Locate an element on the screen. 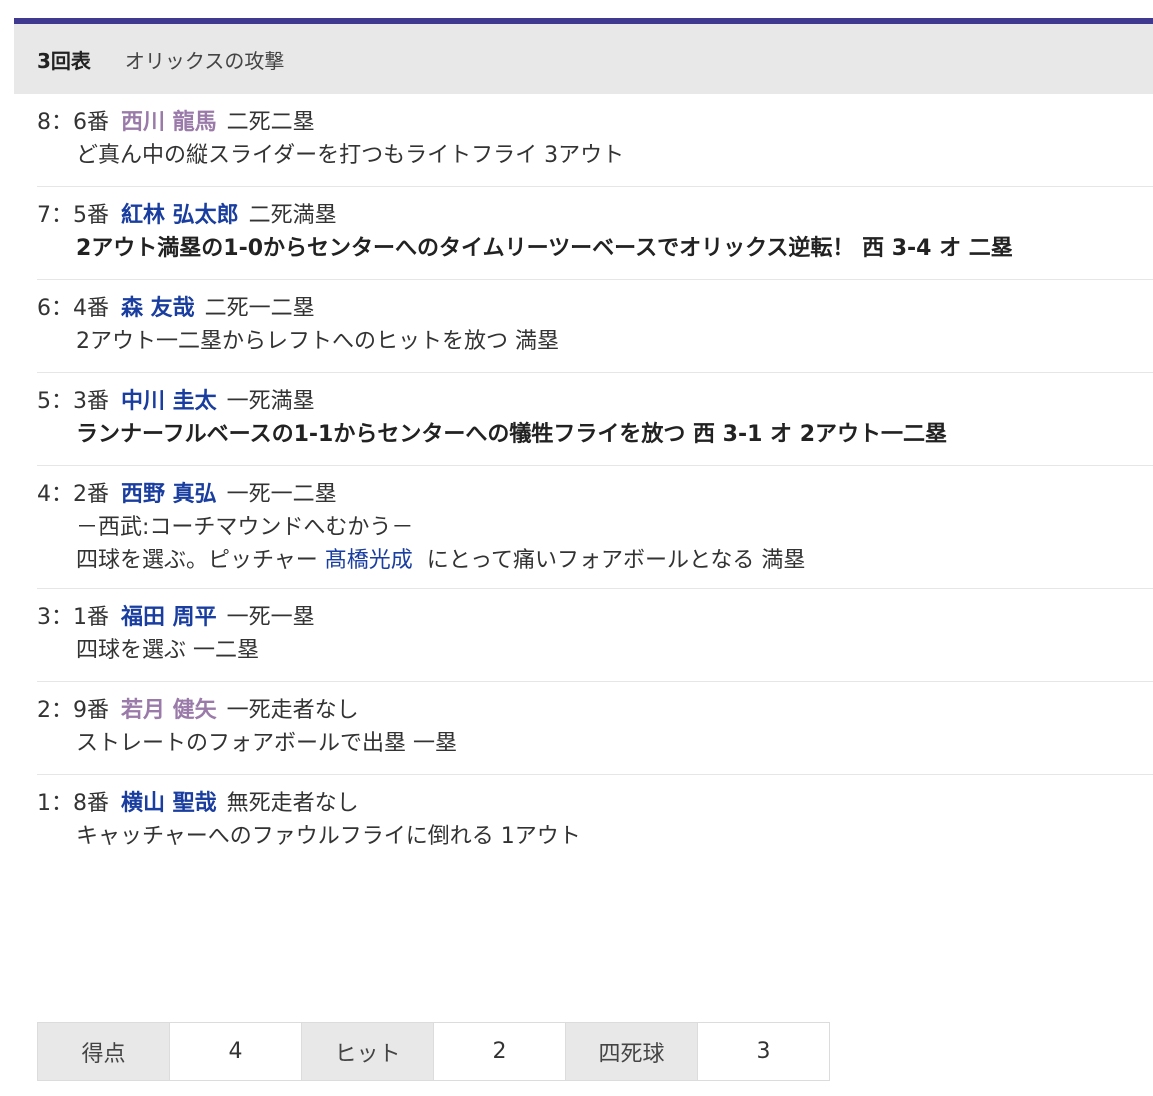  desc-after: にとって痛いフォアボールとなる 満塁 is located at coordinates (616, 560).